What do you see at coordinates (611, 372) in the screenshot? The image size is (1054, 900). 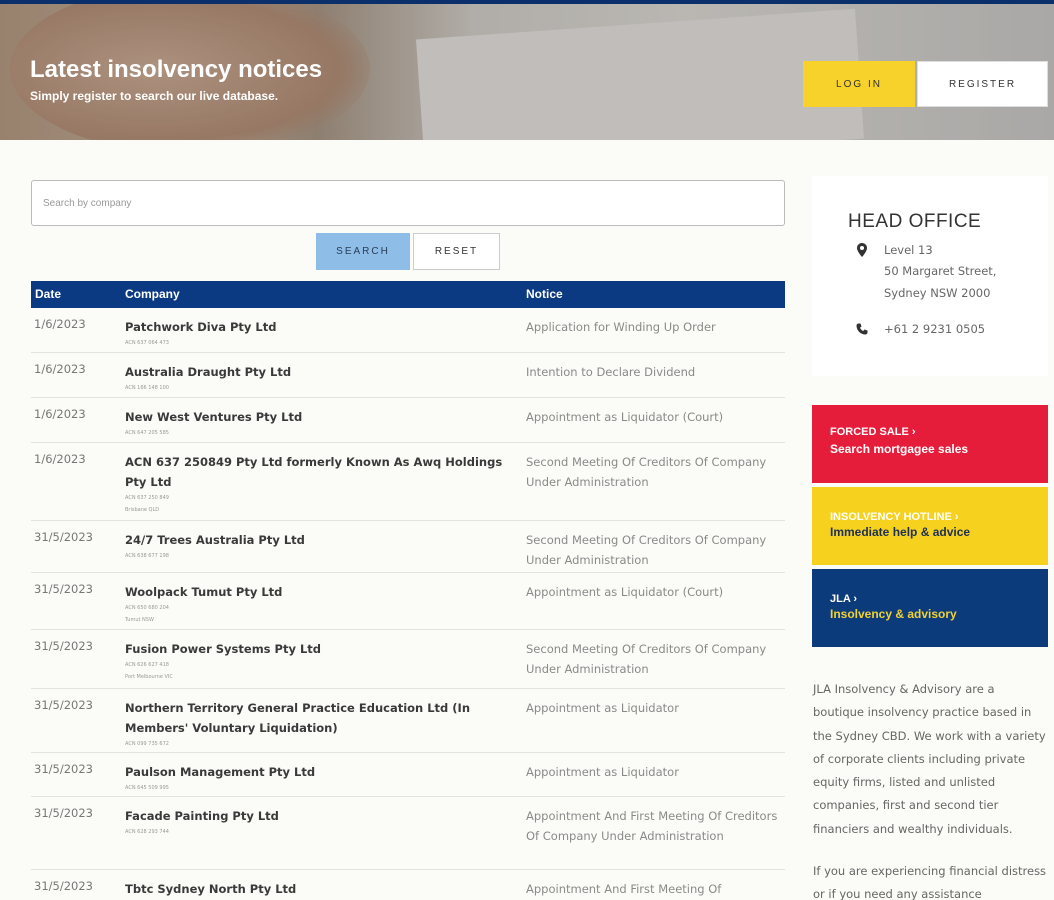 I see `row-notice: Intention to Declare Dividend` at bounding box center [611, 372].